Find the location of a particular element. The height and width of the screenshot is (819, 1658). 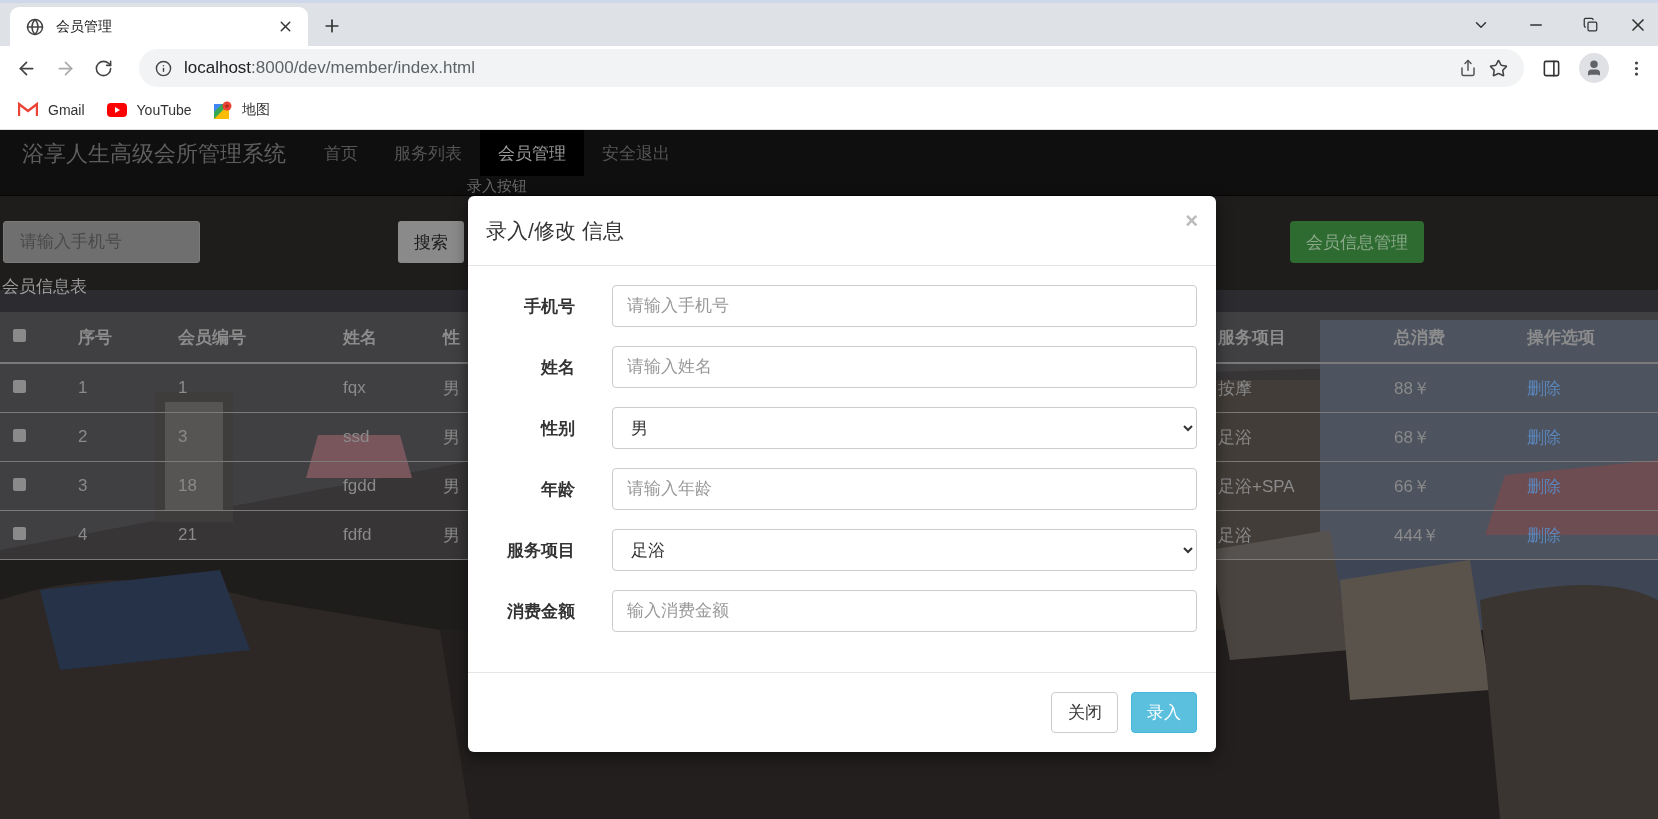

reload-icon is located at coordinates (103, 68).